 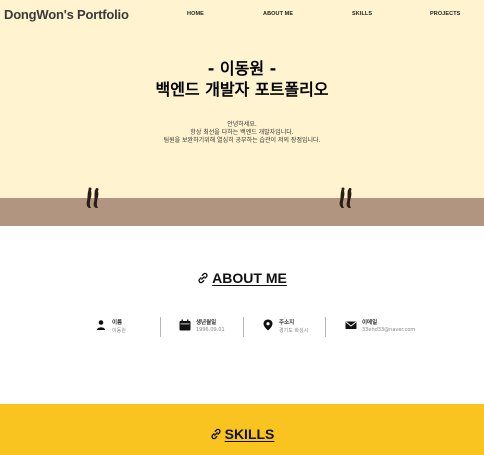 I want to click on hero-desc-line: 팀원을 보완하기위해 열심히 공부하는 습관이 저의 장점입니다., so click(x=242, y=140).